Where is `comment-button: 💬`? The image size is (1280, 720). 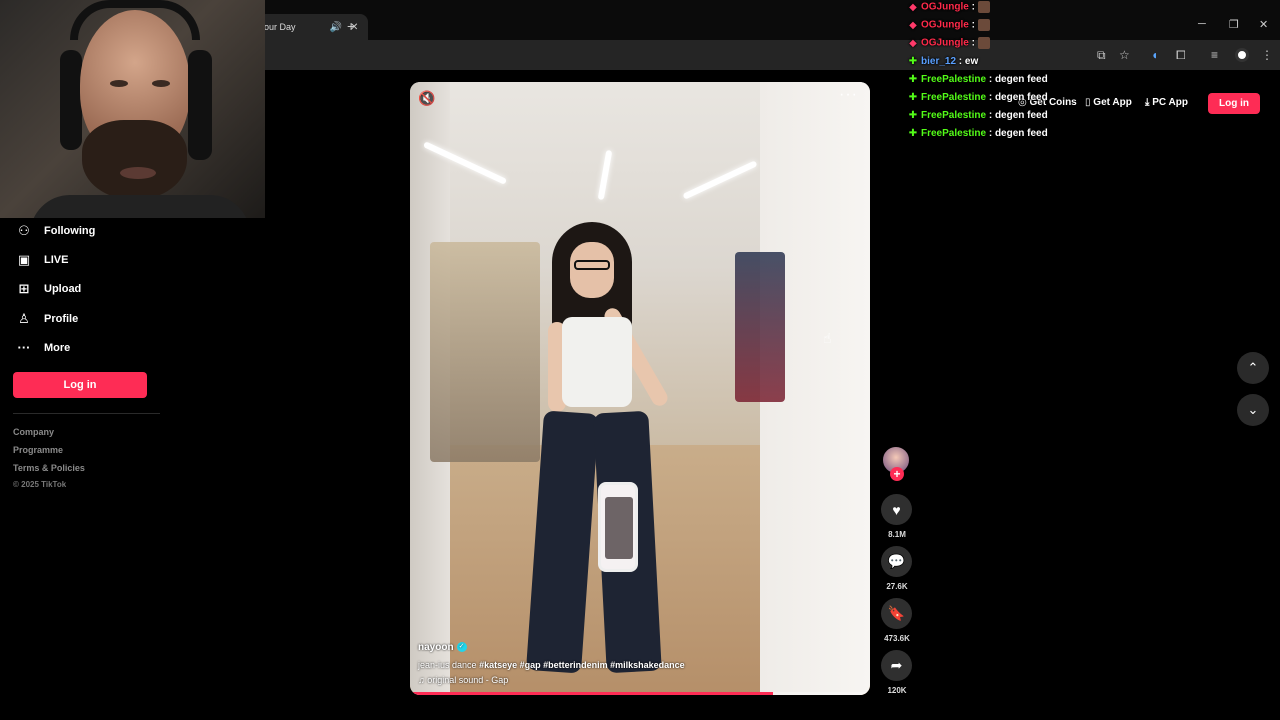
comment-button: 💬 is located at coordinates (896, 561).